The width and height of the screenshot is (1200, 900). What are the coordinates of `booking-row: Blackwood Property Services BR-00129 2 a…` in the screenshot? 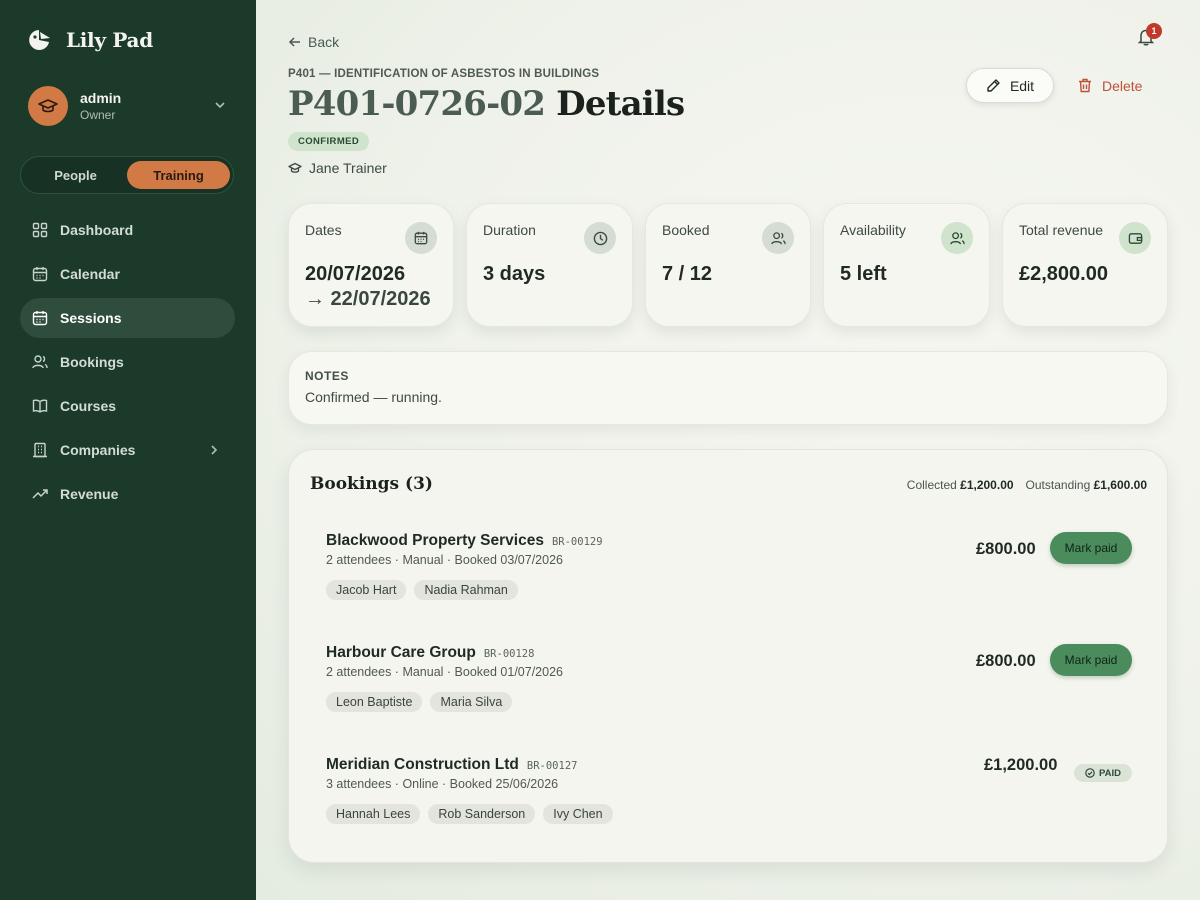 It's located at (729, 577).